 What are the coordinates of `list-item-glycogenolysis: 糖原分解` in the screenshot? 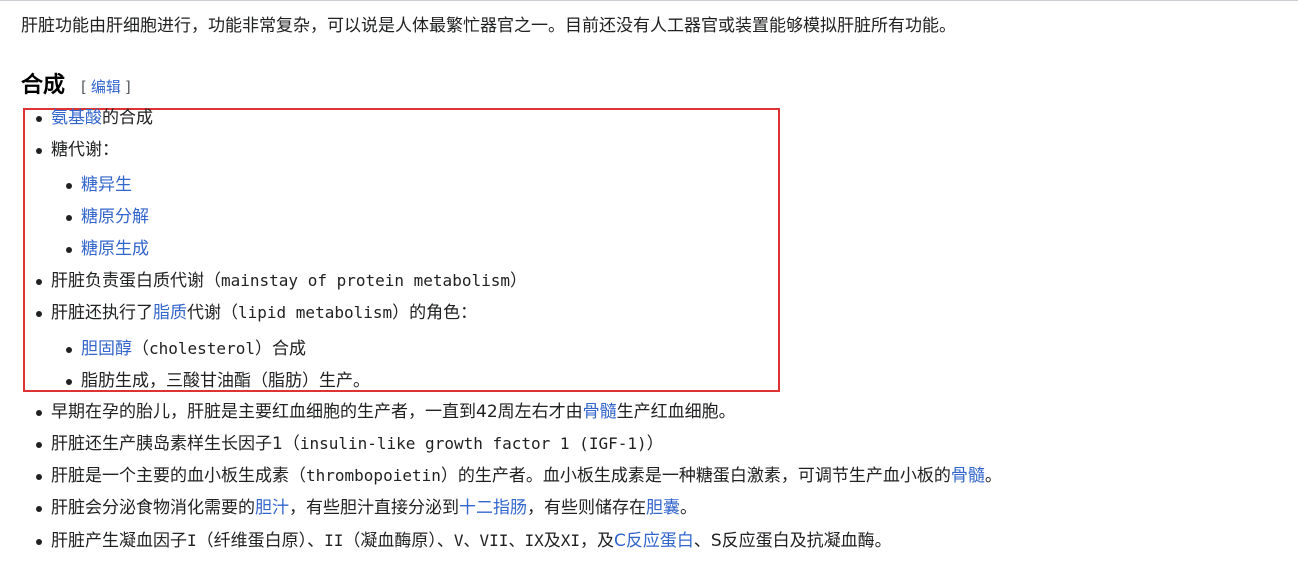 It's located at (107, 217).